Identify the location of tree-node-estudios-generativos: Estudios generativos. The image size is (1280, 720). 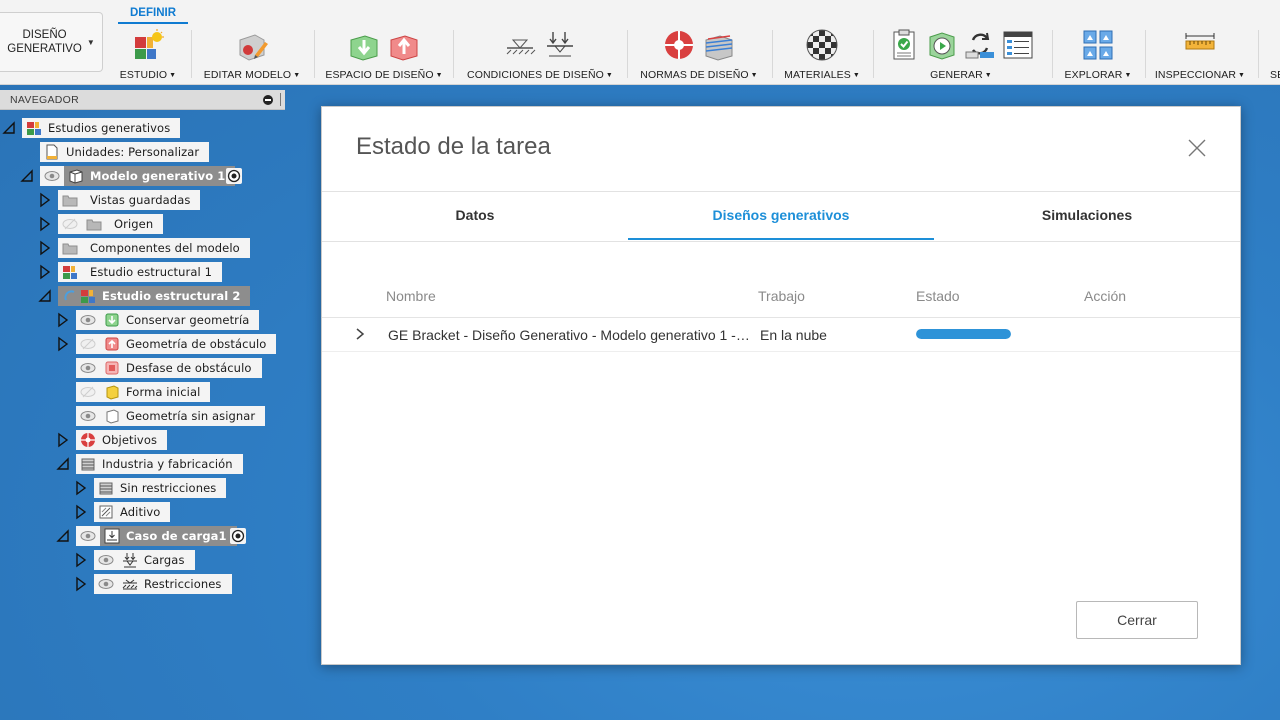
(101, 128).